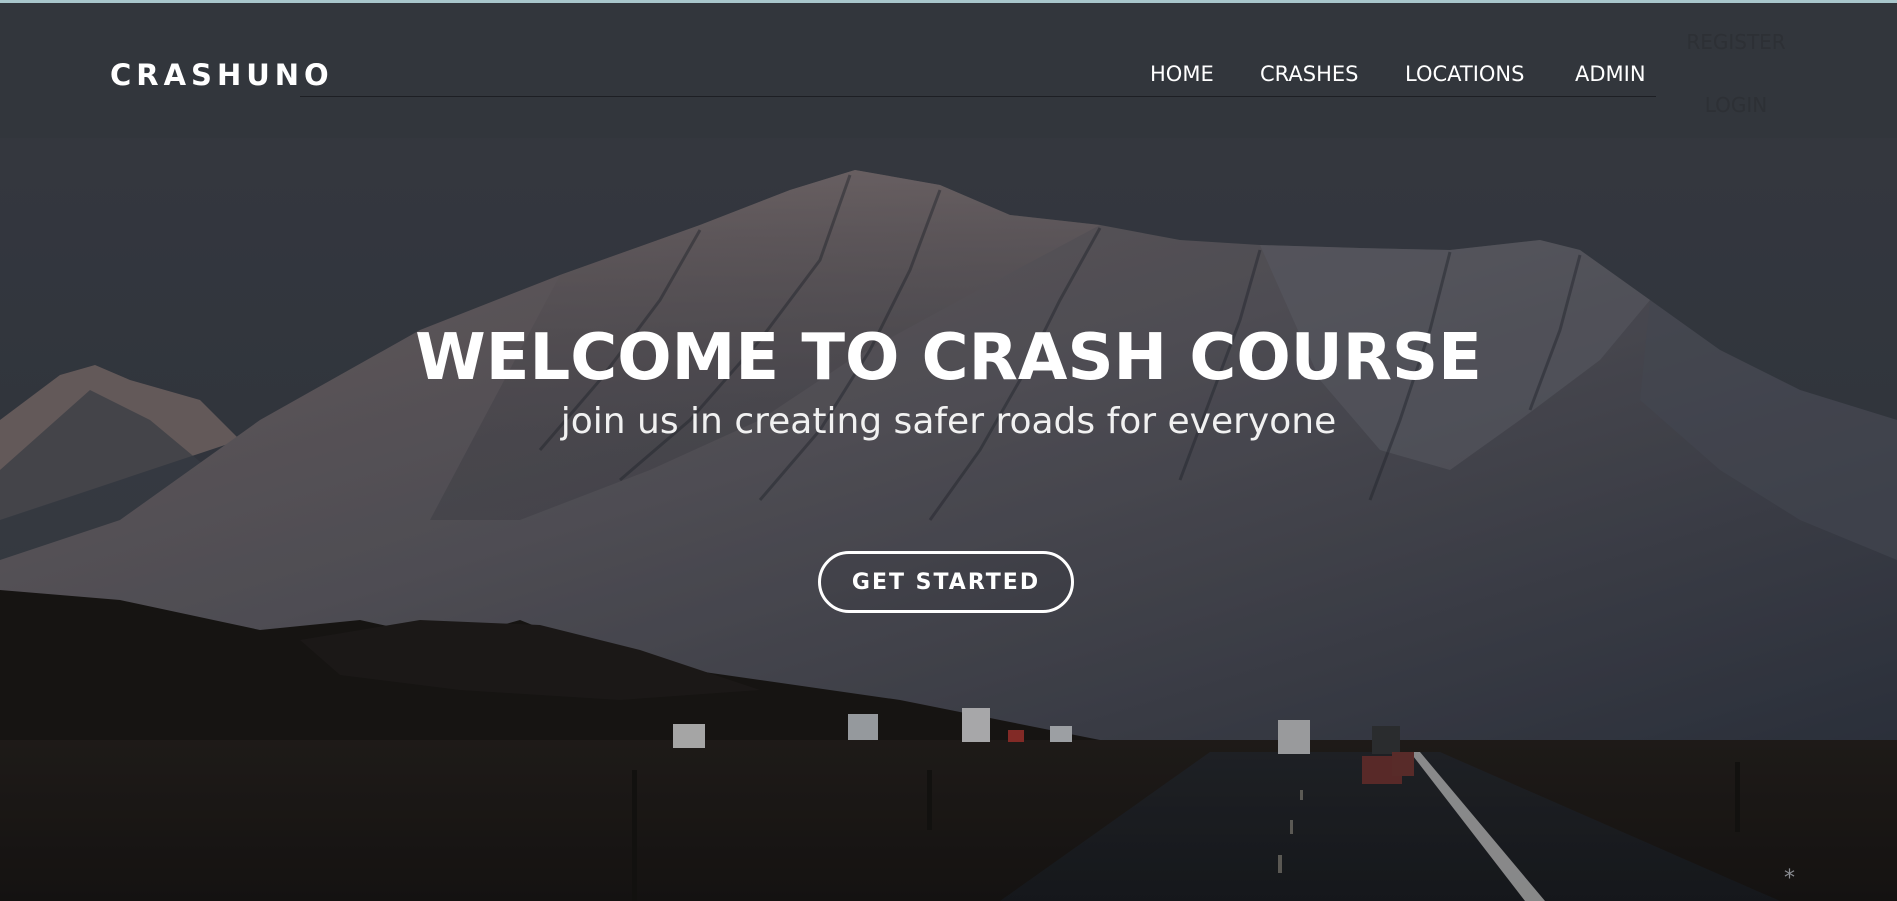  What do you see at coordinates (1464, 74) in the screenshot?
I see `nav-locations-link: LOCATIONS` at bounding box center [1464, 74].